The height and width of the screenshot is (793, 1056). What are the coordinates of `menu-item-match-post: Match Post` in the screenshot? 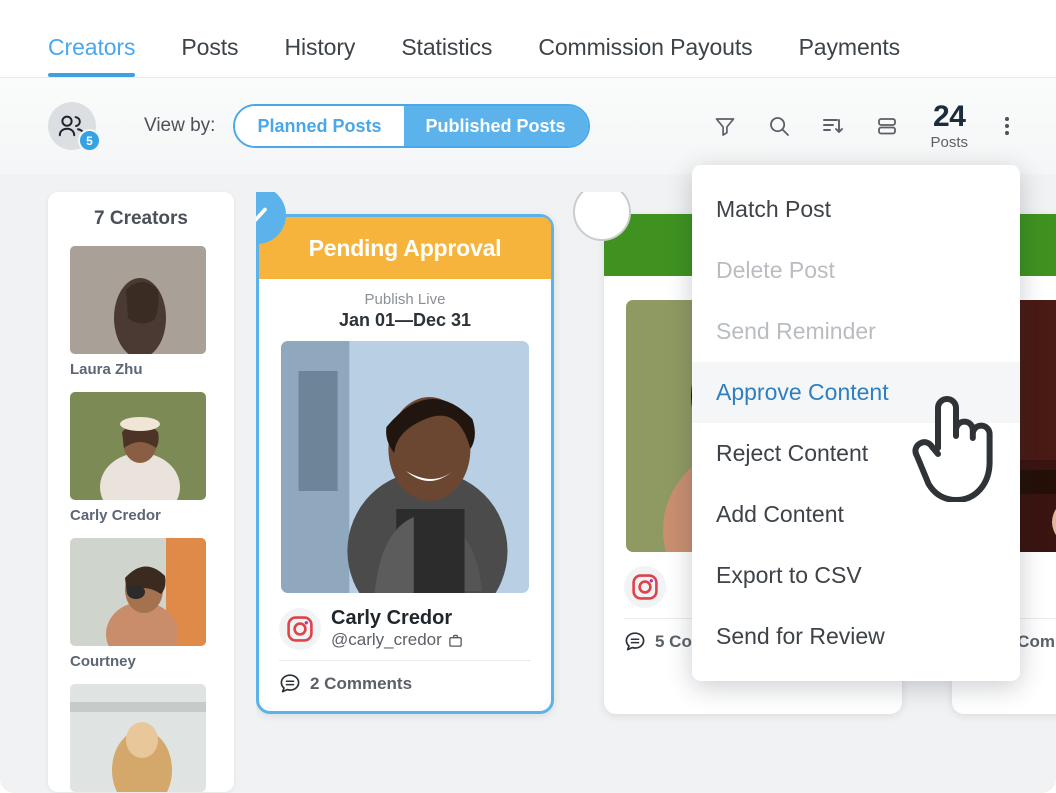 It's located at (856, 209).